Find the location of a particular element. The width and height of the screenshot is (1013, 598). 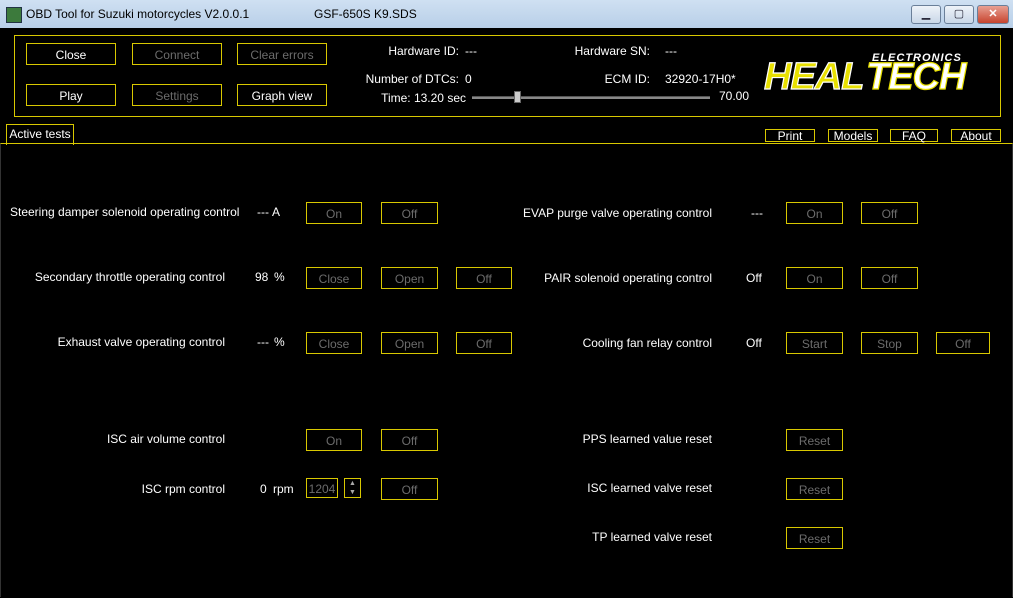

hardware-id-label: Hardware ID: is located at coordinates (423, 51).